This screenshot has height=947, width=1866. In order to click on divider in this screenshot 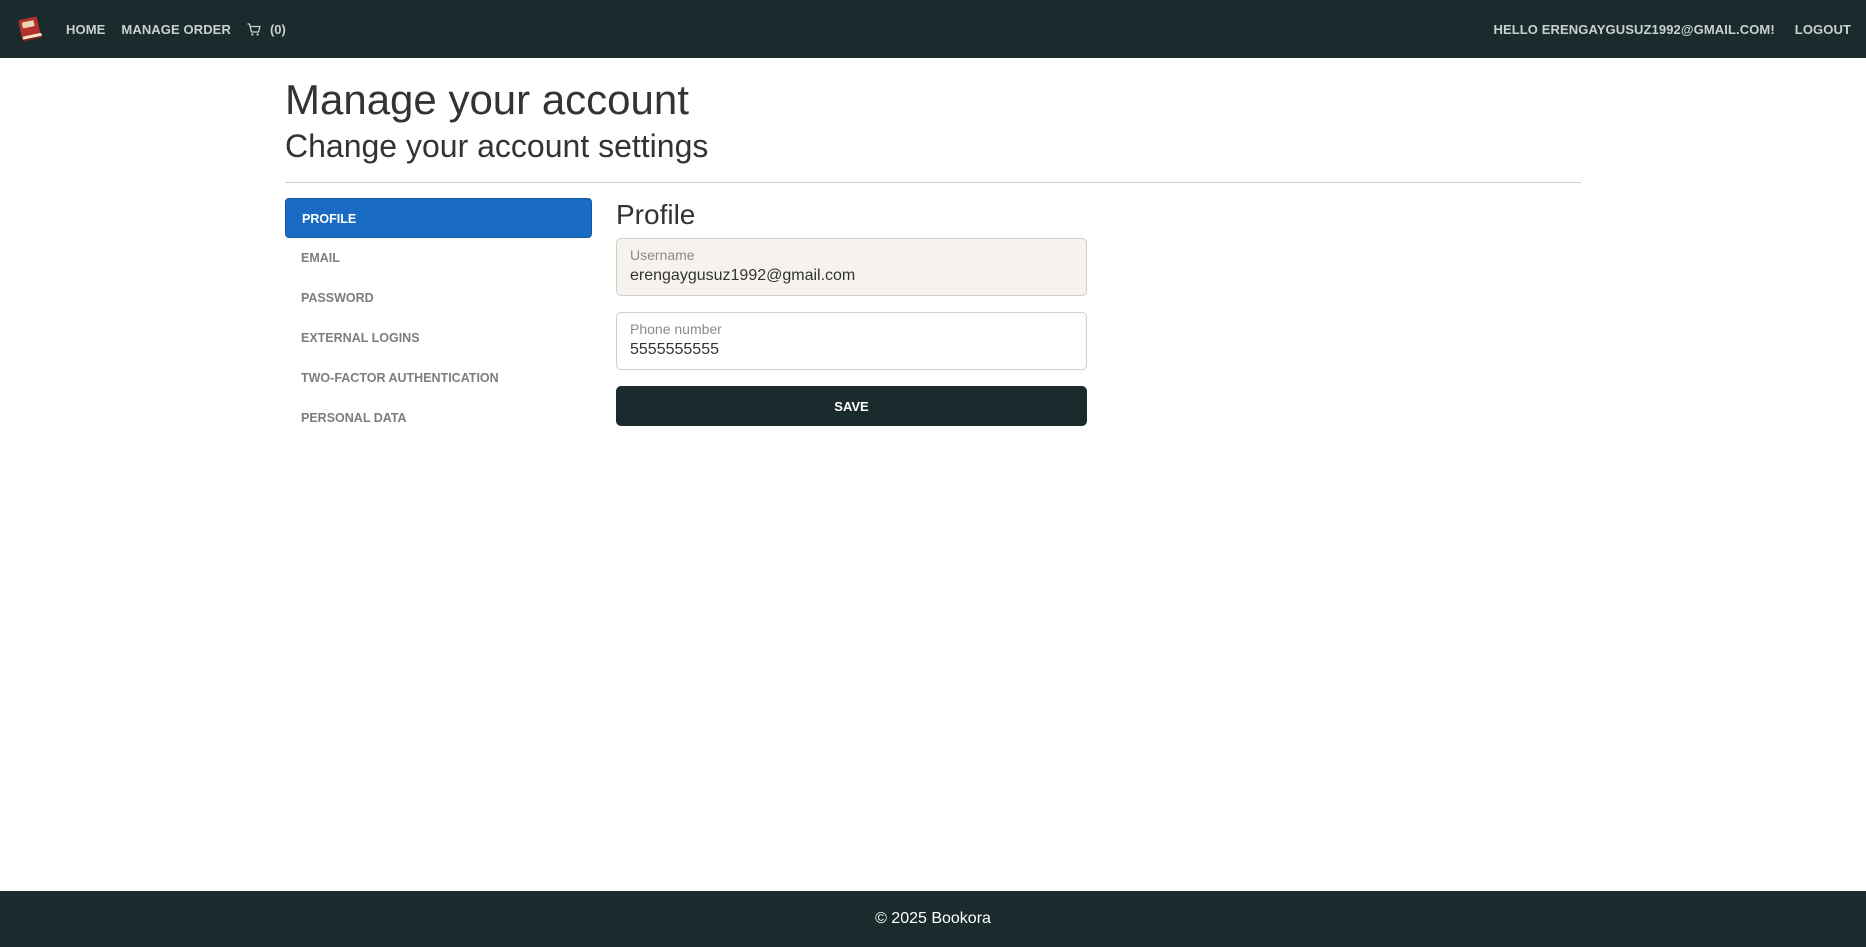, I will do `click(933, 182)`.